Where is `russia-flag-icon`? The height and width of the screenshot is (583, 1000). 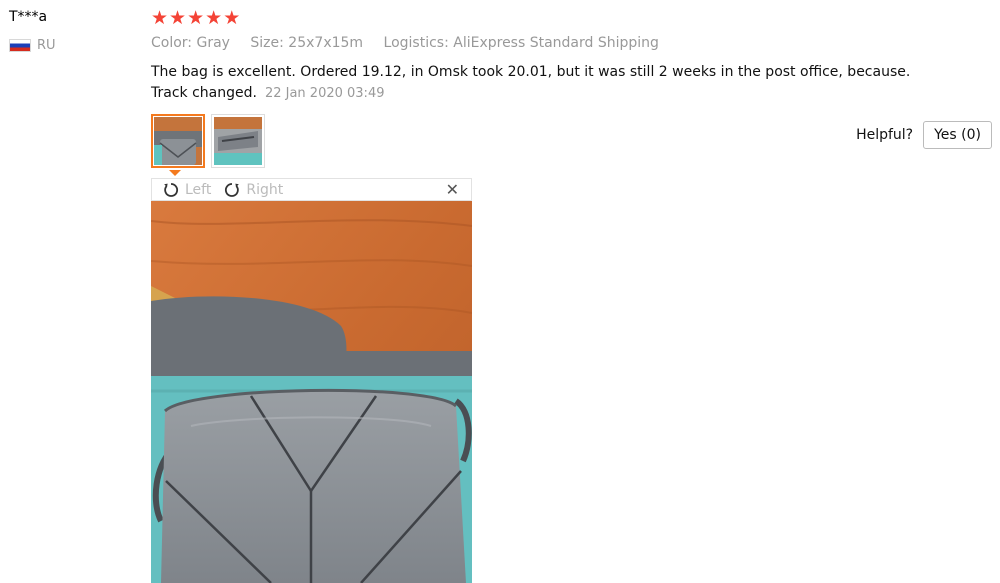
russia-flag-icon is located at coordinates (20, 45).